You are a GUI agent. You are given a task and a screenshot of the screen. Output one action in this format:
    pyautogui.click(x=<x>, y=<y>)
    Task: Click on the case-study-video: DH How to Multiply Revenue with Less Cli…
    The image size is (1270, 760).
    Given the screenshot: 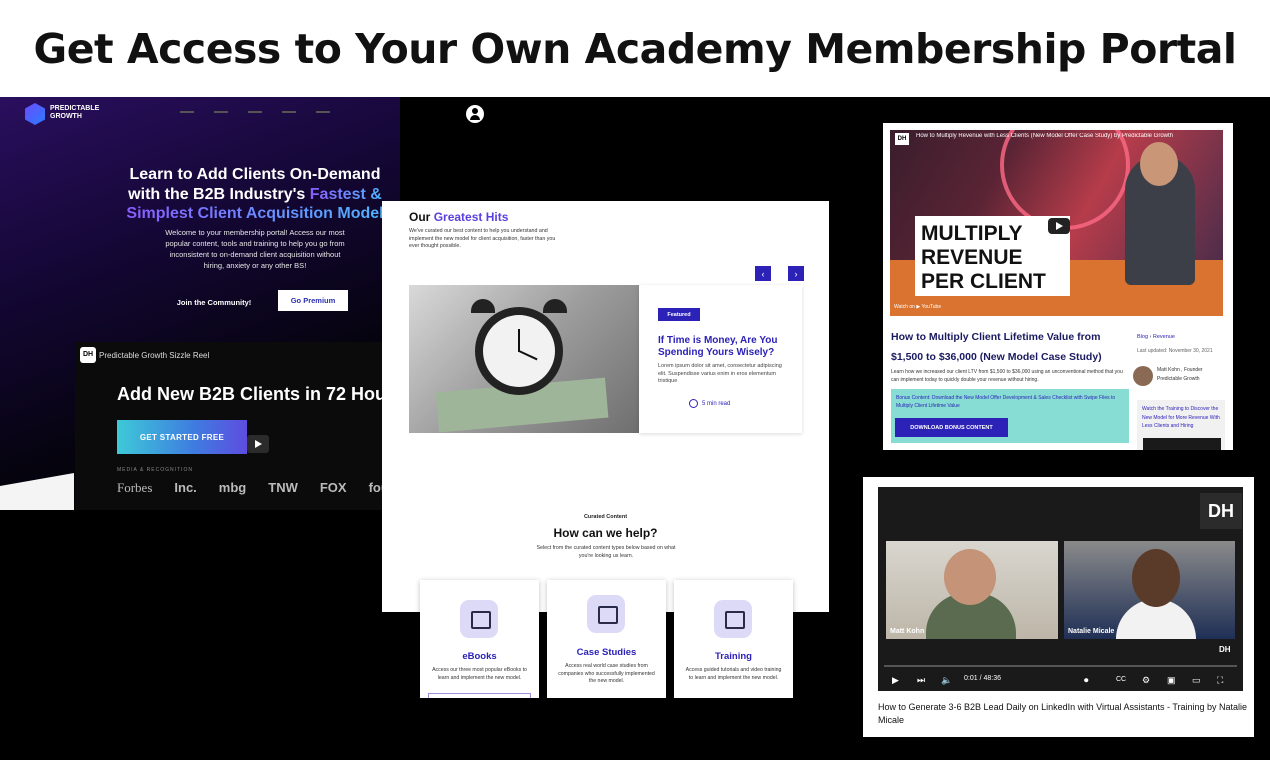 What is the action you would take?
    pyautogui.click(x=1056, y=223)
    